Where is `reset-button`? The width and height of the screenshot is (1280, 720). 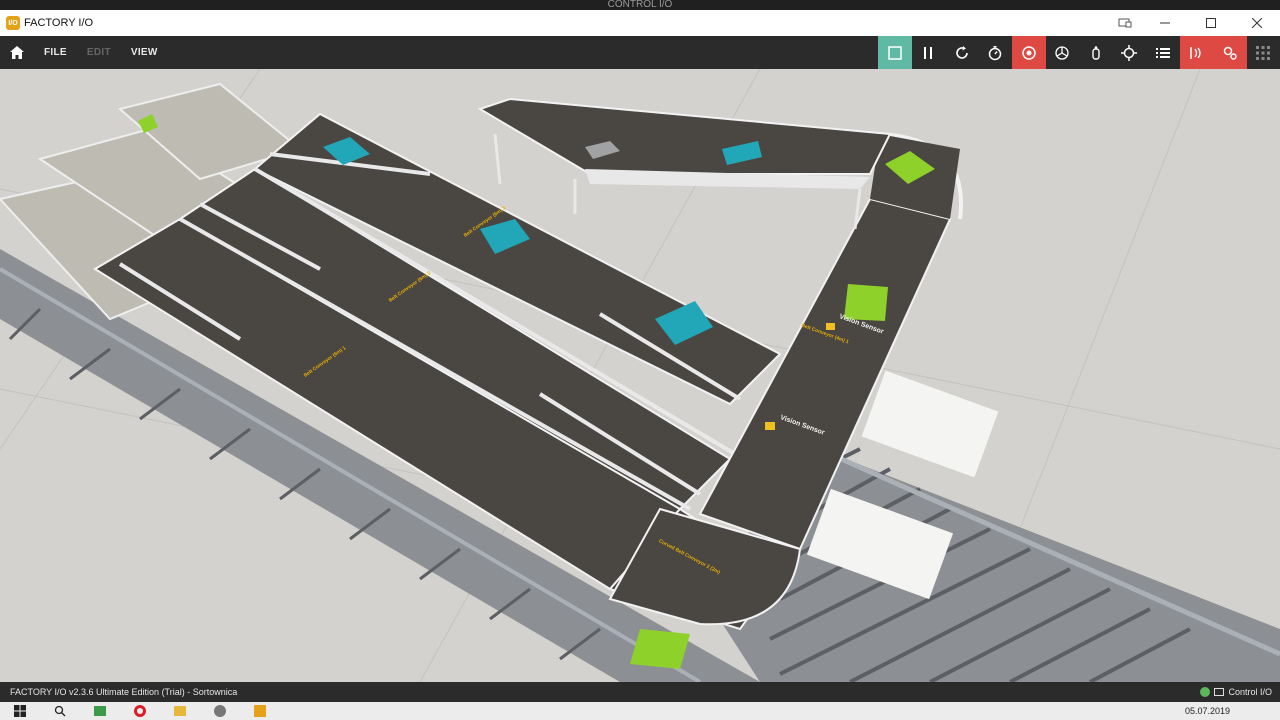 reset-button is located at coordinates (962, 52).